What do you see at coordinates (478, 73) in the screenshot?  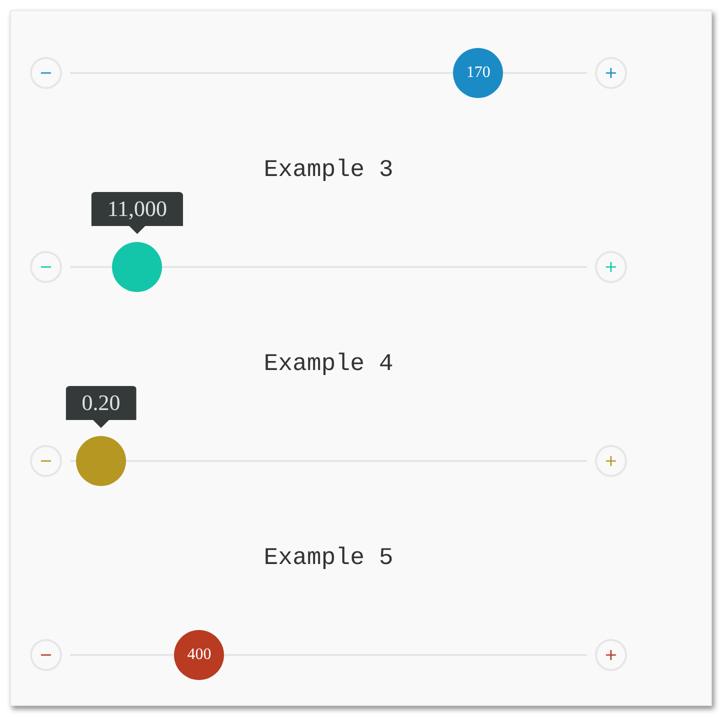 I see `slider-knob: 170` at bounding box center [478, 73].